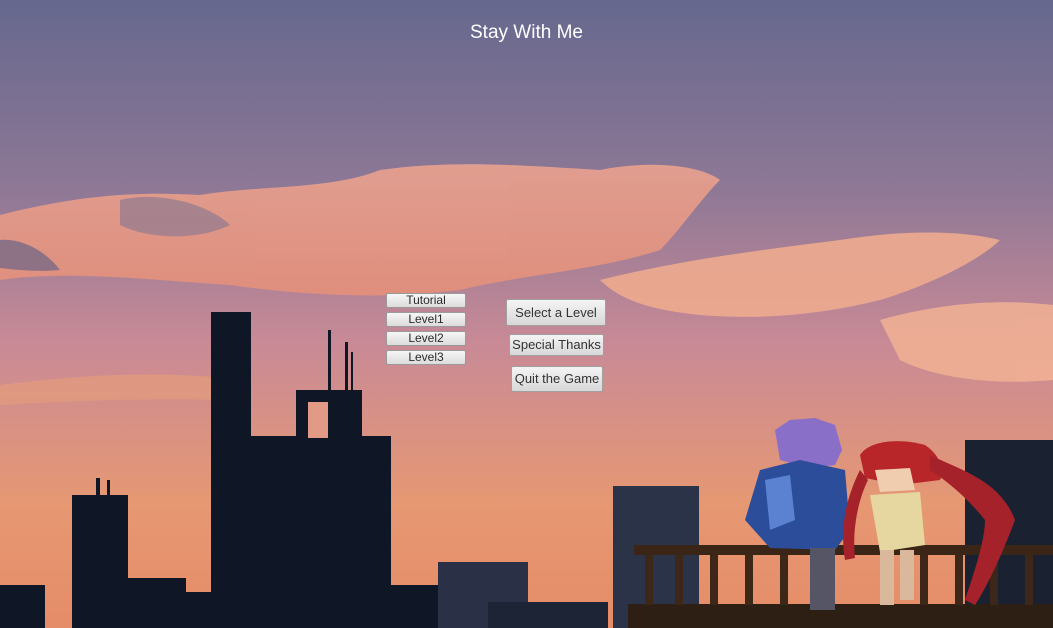 Image resolution: width=1053 pixels, height=628 pixels. Describe the element at coordinates (556, 312) in the screenshot. I see `select-level-button: Select a Level` at that location.